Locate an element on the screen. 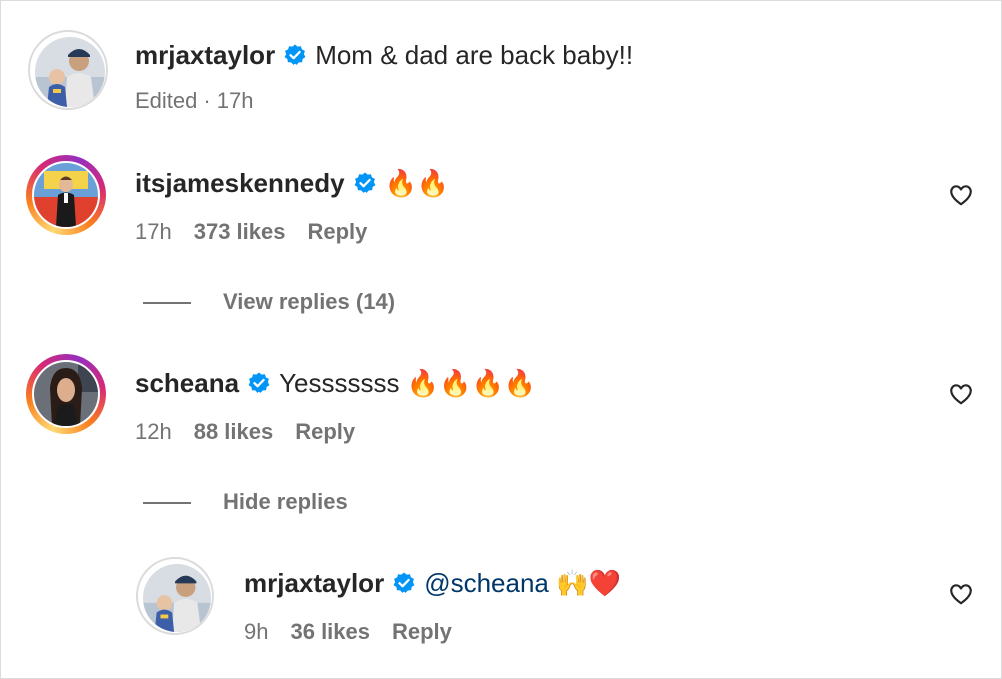 Image resolution: width=1002 pixels, height=679 pixels. comment-text: Mom & dad are back baby!! is located at coordinates (474, 55).